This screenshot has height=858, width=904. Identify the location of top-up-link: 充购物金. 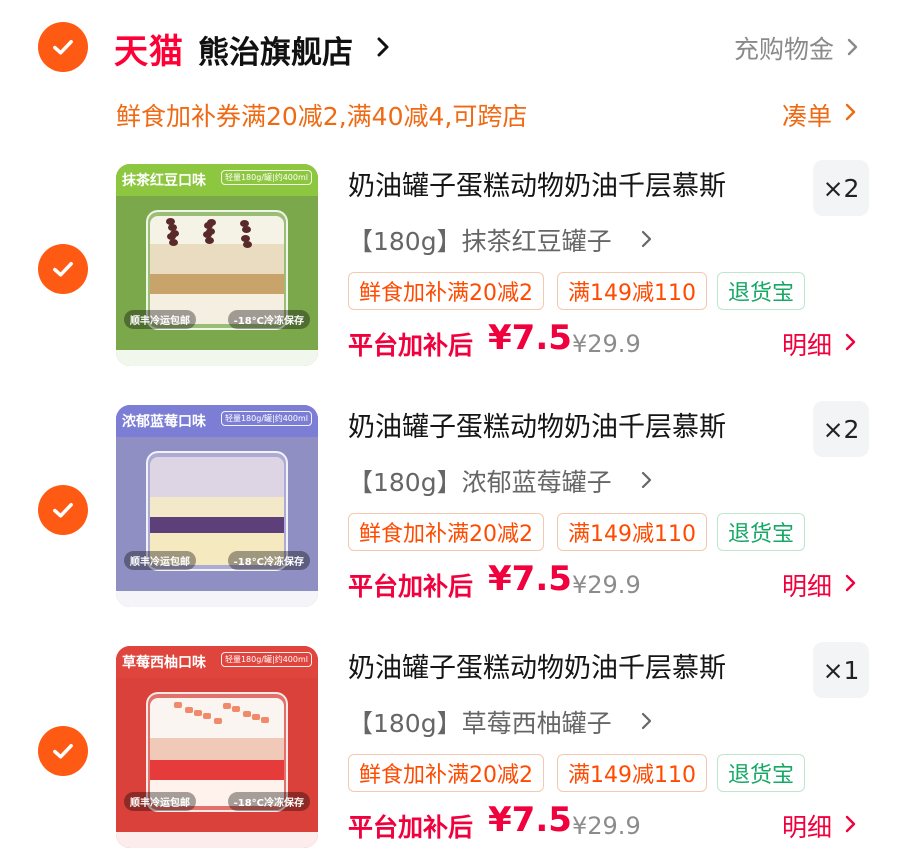
(784, 48).